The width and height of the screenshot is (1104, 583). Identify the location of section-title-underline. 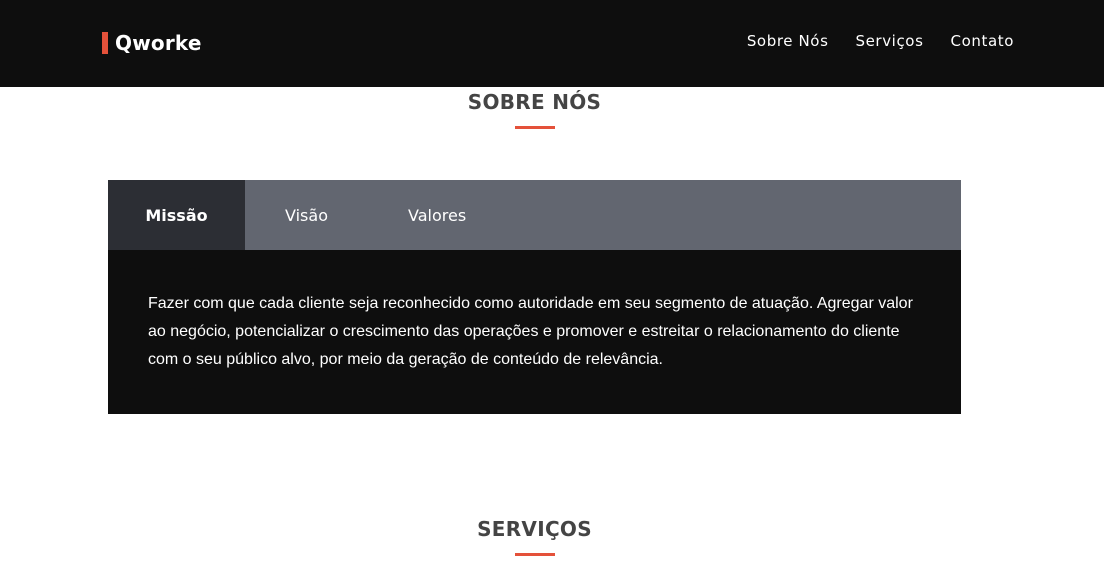
(535, 127).